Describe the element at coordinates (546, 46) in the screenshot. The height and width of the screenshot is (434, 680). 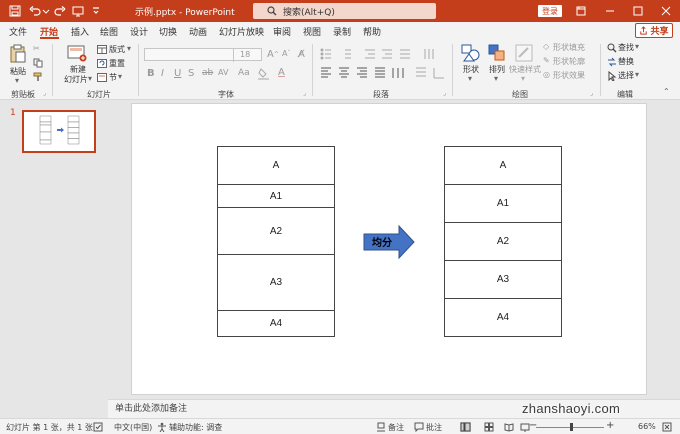
I see `shape-fill-icon: ◇` at that location.